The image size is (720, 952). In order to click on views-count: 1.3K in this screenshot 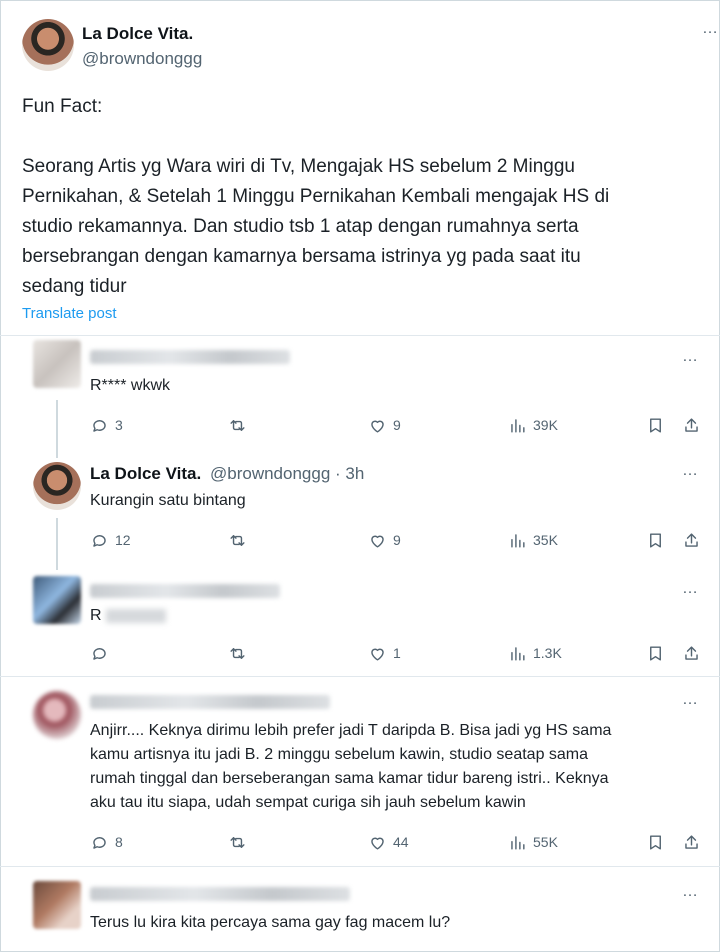, I will do `click(547, 653)`.